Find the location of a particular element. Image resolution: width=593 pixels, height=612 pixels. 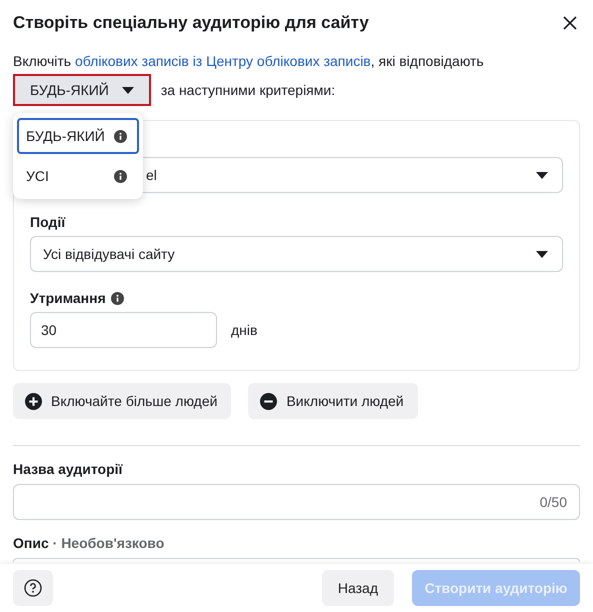

back-button: Назад is located at coordinates (358, 588).